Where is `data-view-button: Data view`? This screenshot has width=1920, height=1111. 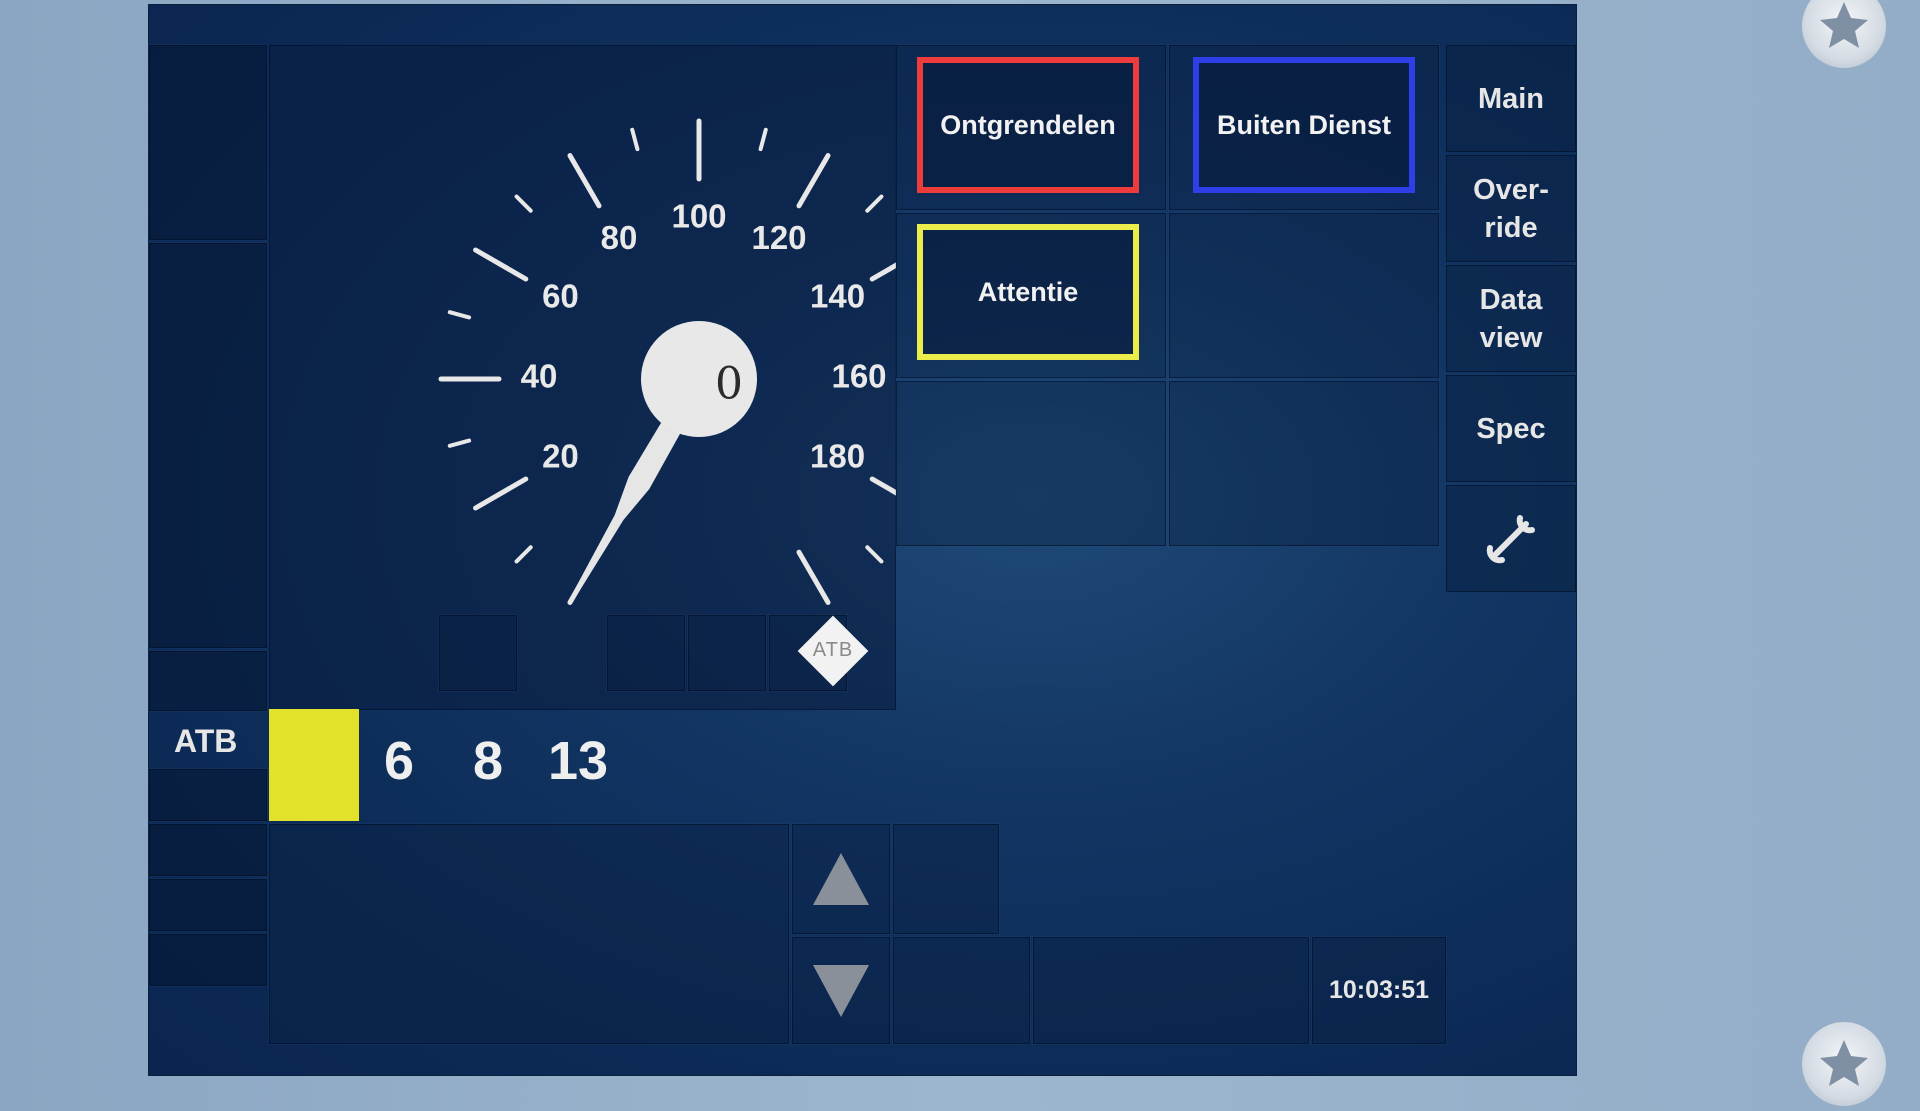
data-view-button: Data view is located at coordinates (1511, 318).